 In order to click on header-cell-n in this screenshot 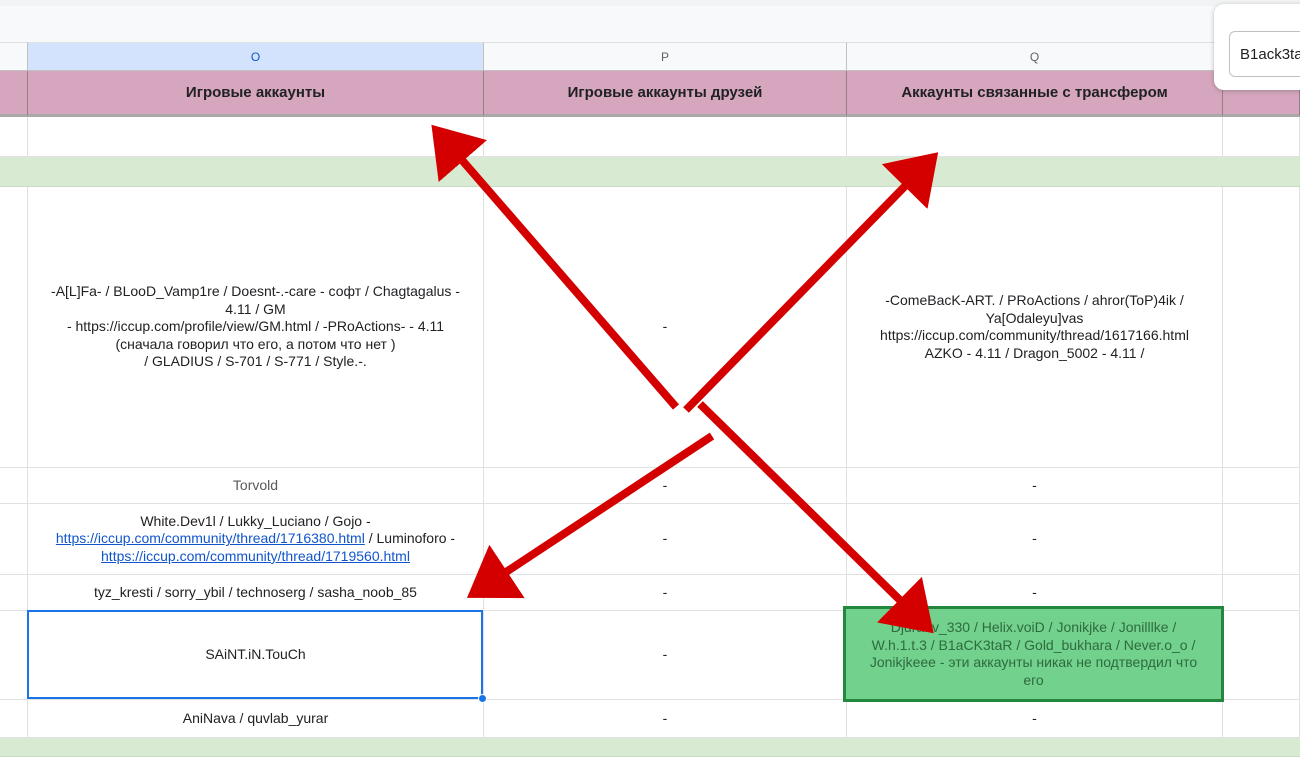, I will do `click(14, 94)`.